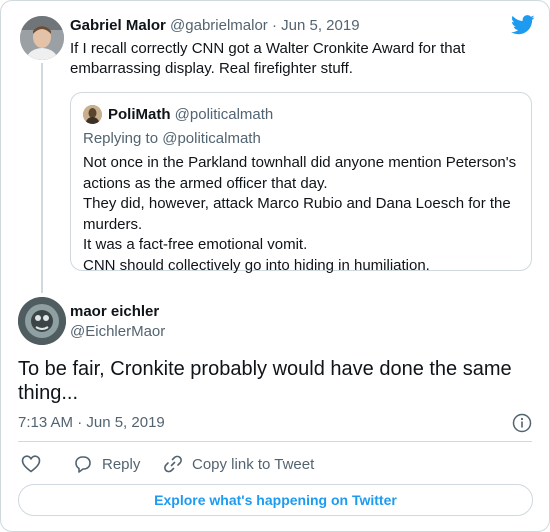  Describe the element at coordinates (83, 464) in the screenshot. I see `speech-bubble-icon` at that location.